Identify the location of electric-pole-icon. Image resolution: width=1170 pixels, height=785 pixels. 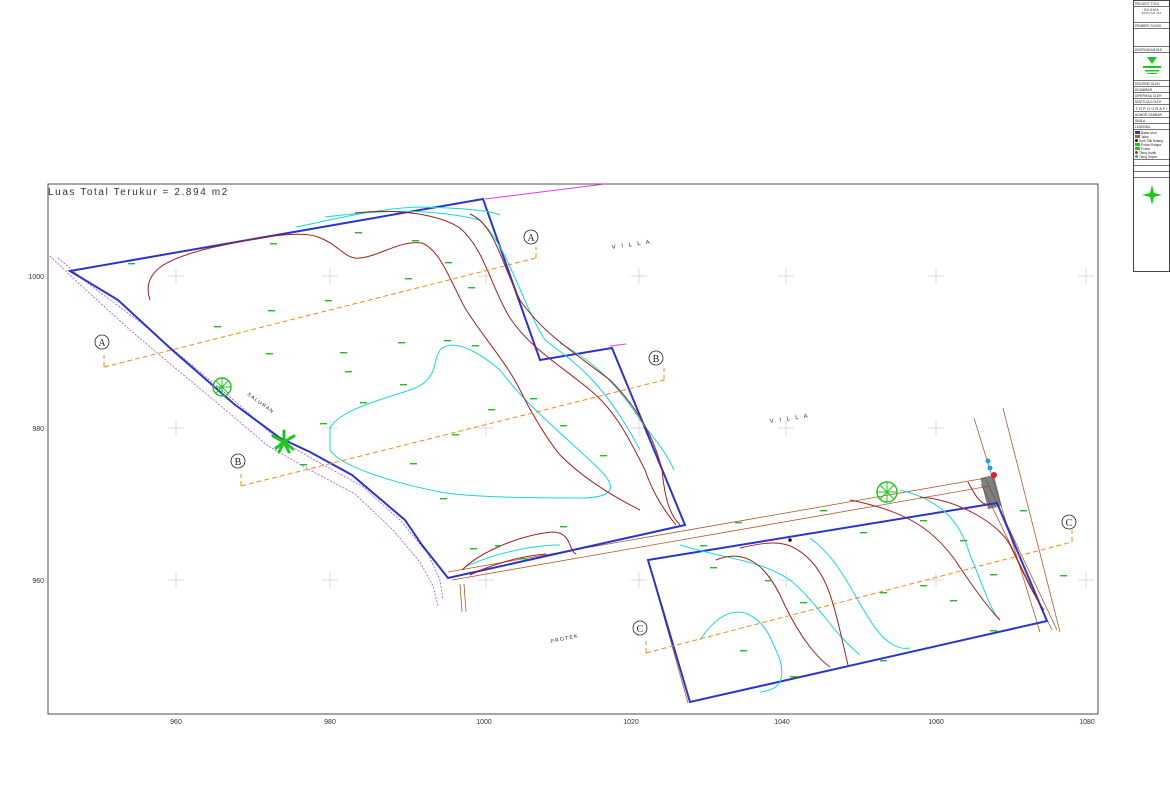
(994, 475).